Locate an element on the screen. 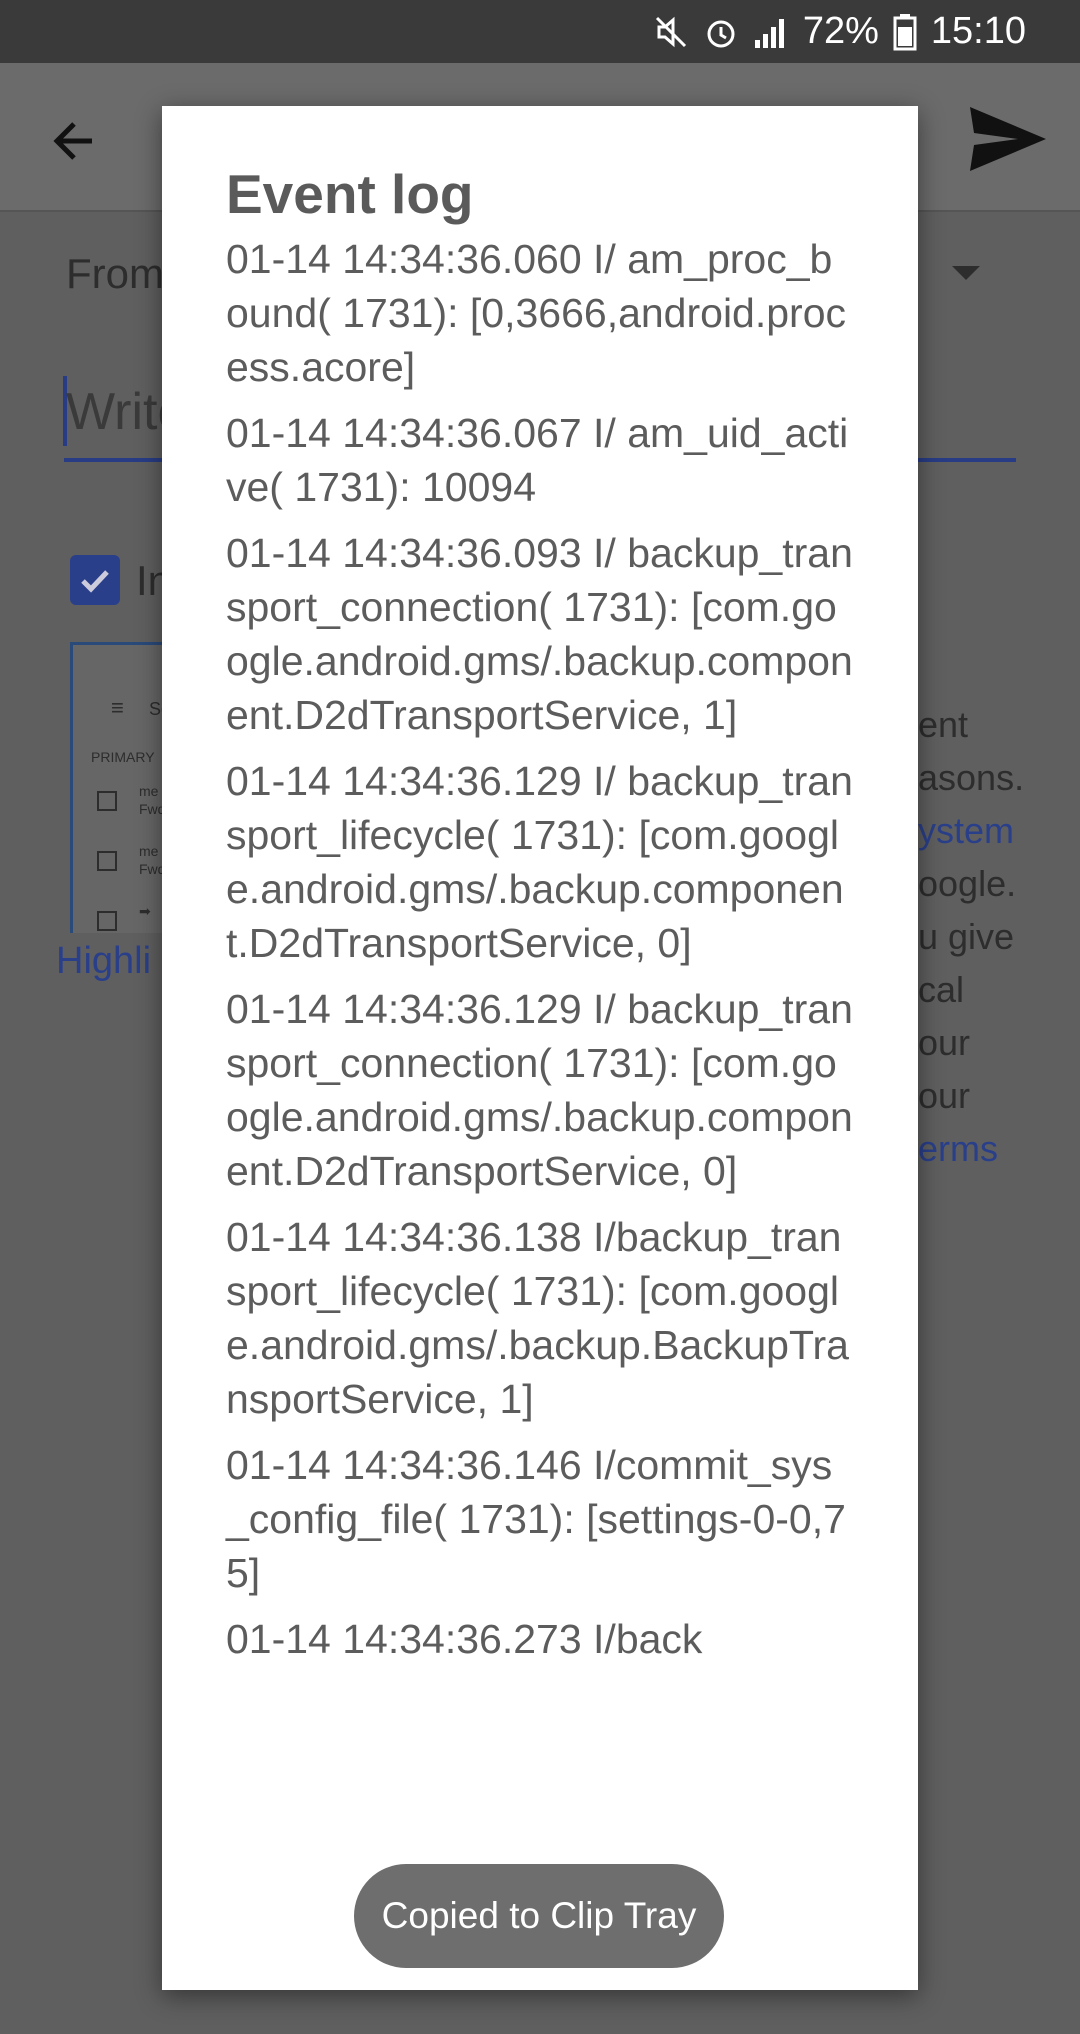 The image size is (1080, 2034). status-time: 15:10 is located at coordinates (978, 31).